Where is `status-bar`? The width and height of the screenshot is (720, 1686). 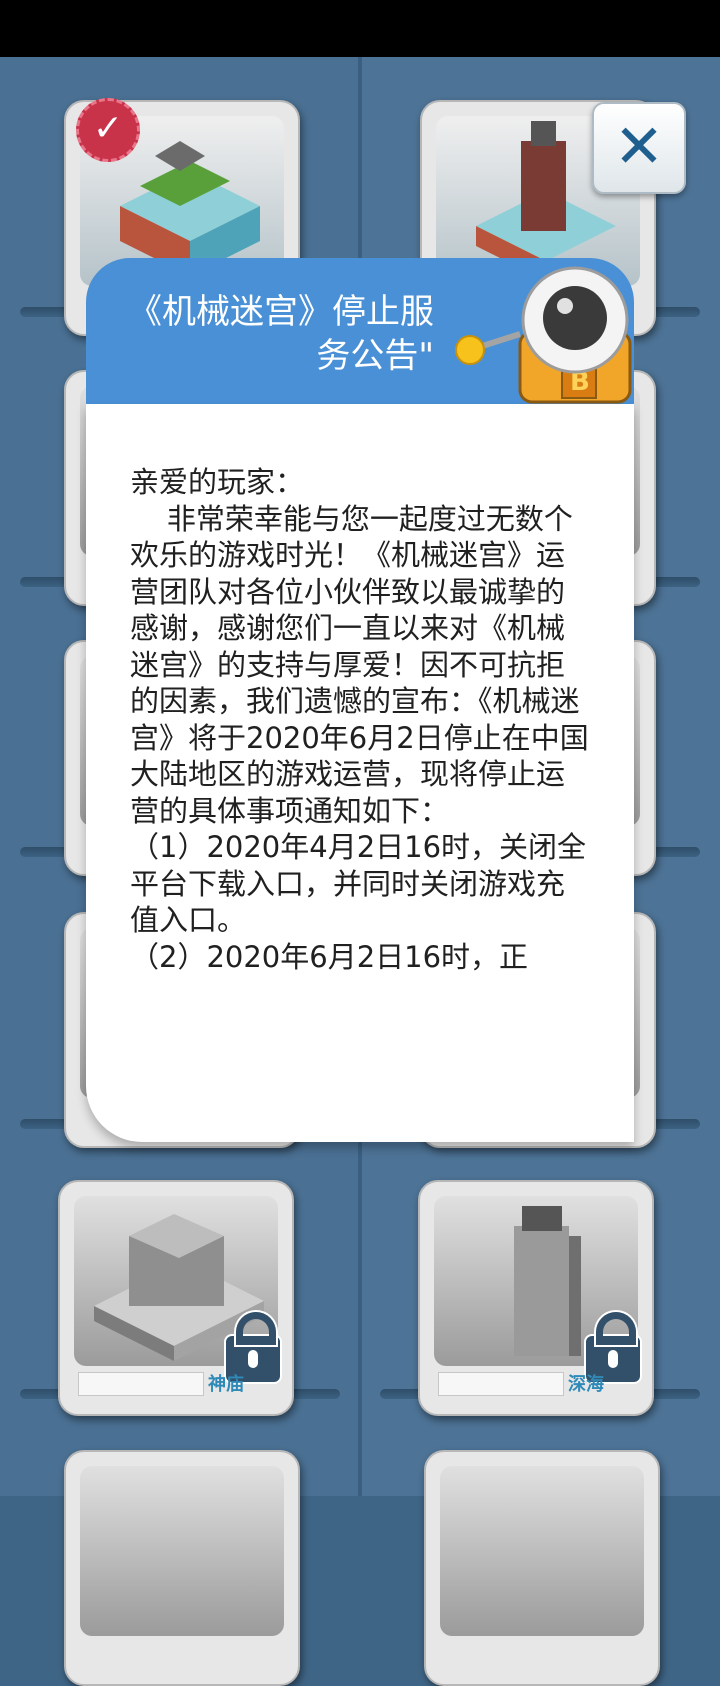
status-bar is located at coordinates (360, 28).